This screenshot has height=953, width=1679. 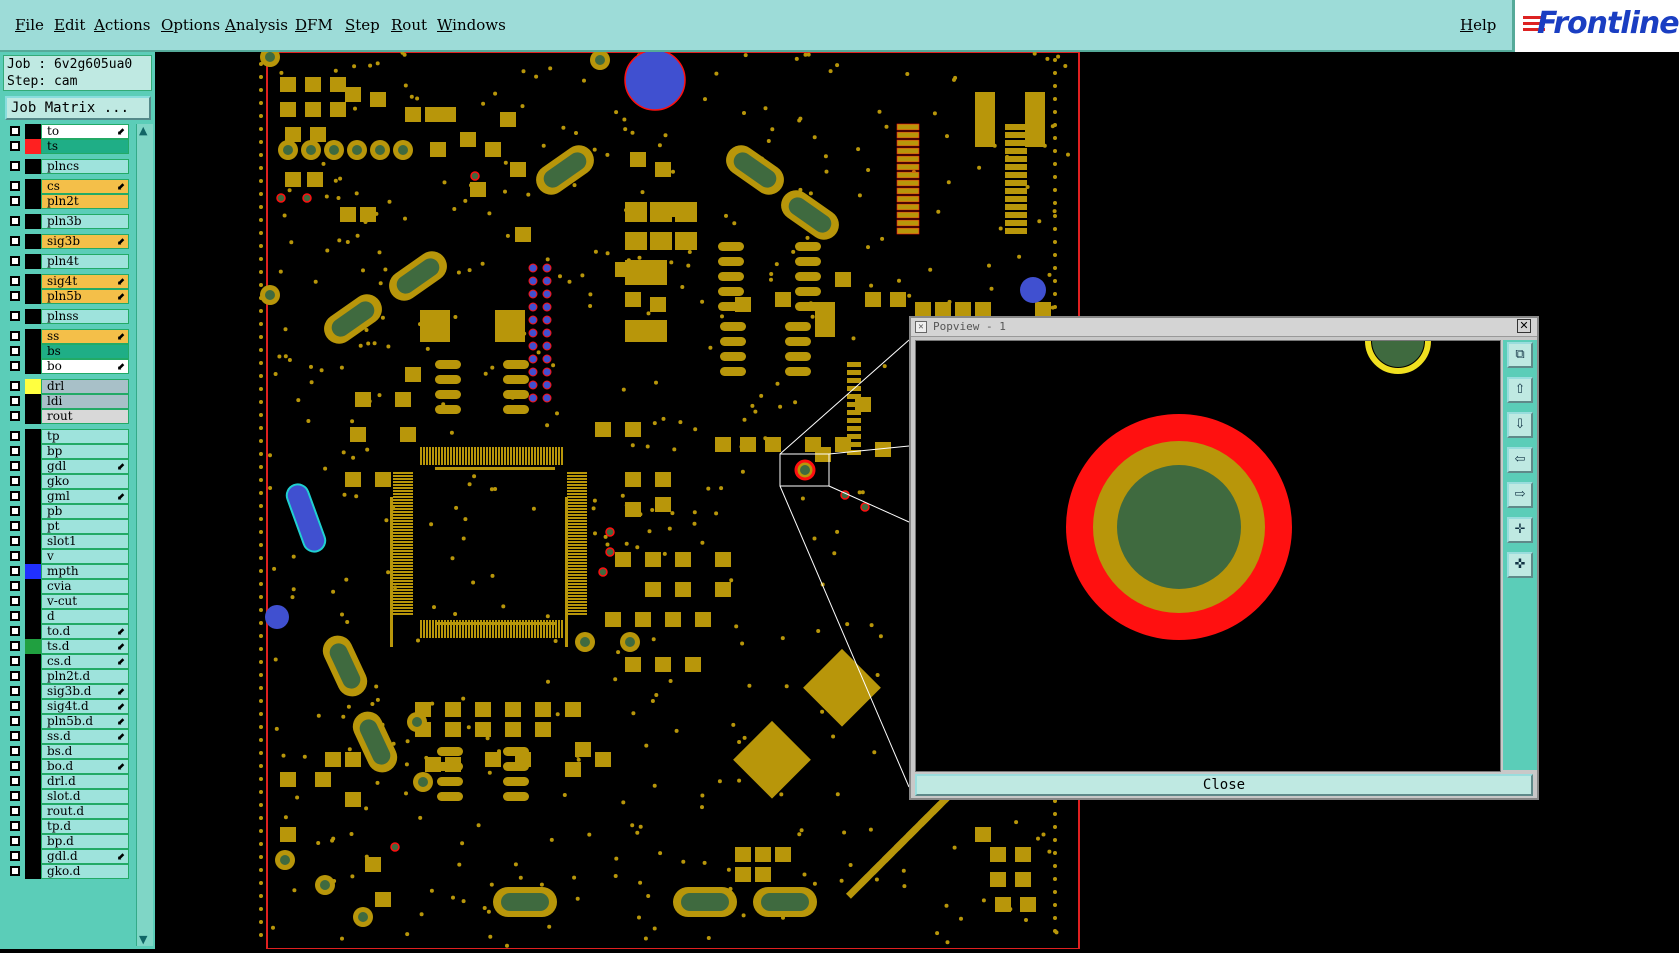 I want to click on zoom-in-icon: ✛, so click(x=1520, y=530).